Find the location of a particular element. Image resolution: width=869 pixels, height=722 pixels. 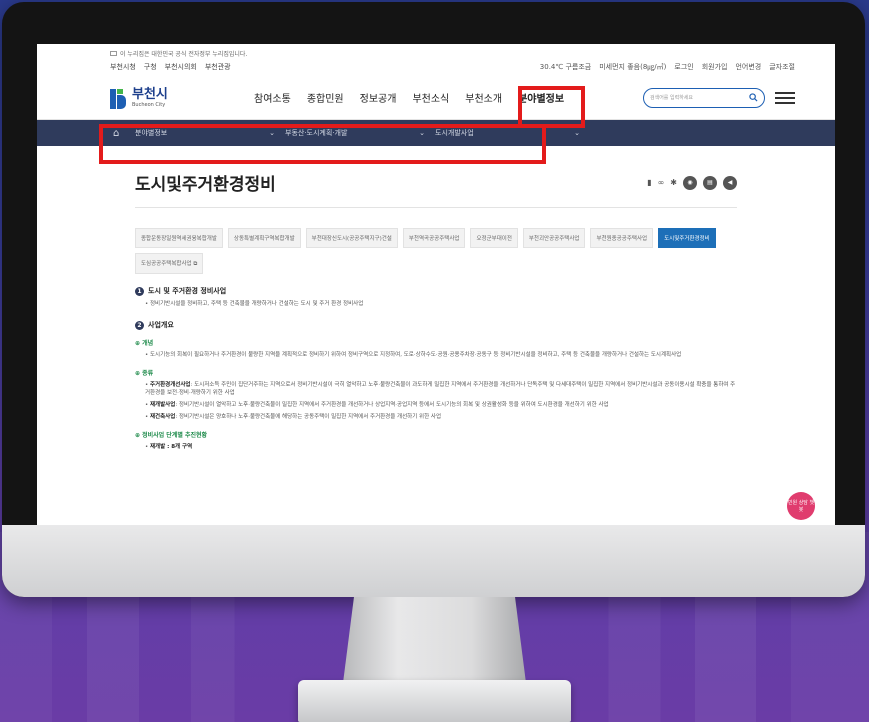

menu-news: 부천소식 is located at coordinates (430, 97).